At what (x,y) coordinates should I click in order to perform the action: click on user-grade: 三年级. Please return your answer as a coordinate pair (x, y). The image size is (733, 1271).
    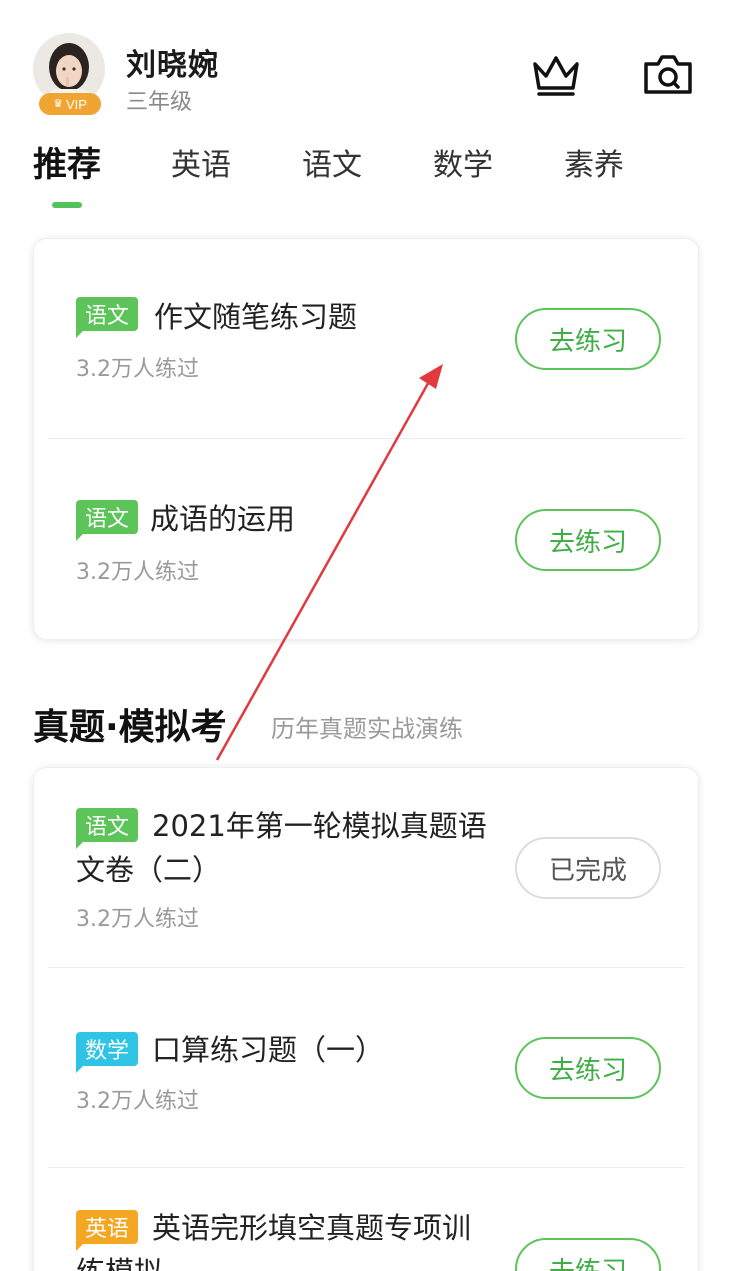
    Looking at the image, I should click on (159, 102).